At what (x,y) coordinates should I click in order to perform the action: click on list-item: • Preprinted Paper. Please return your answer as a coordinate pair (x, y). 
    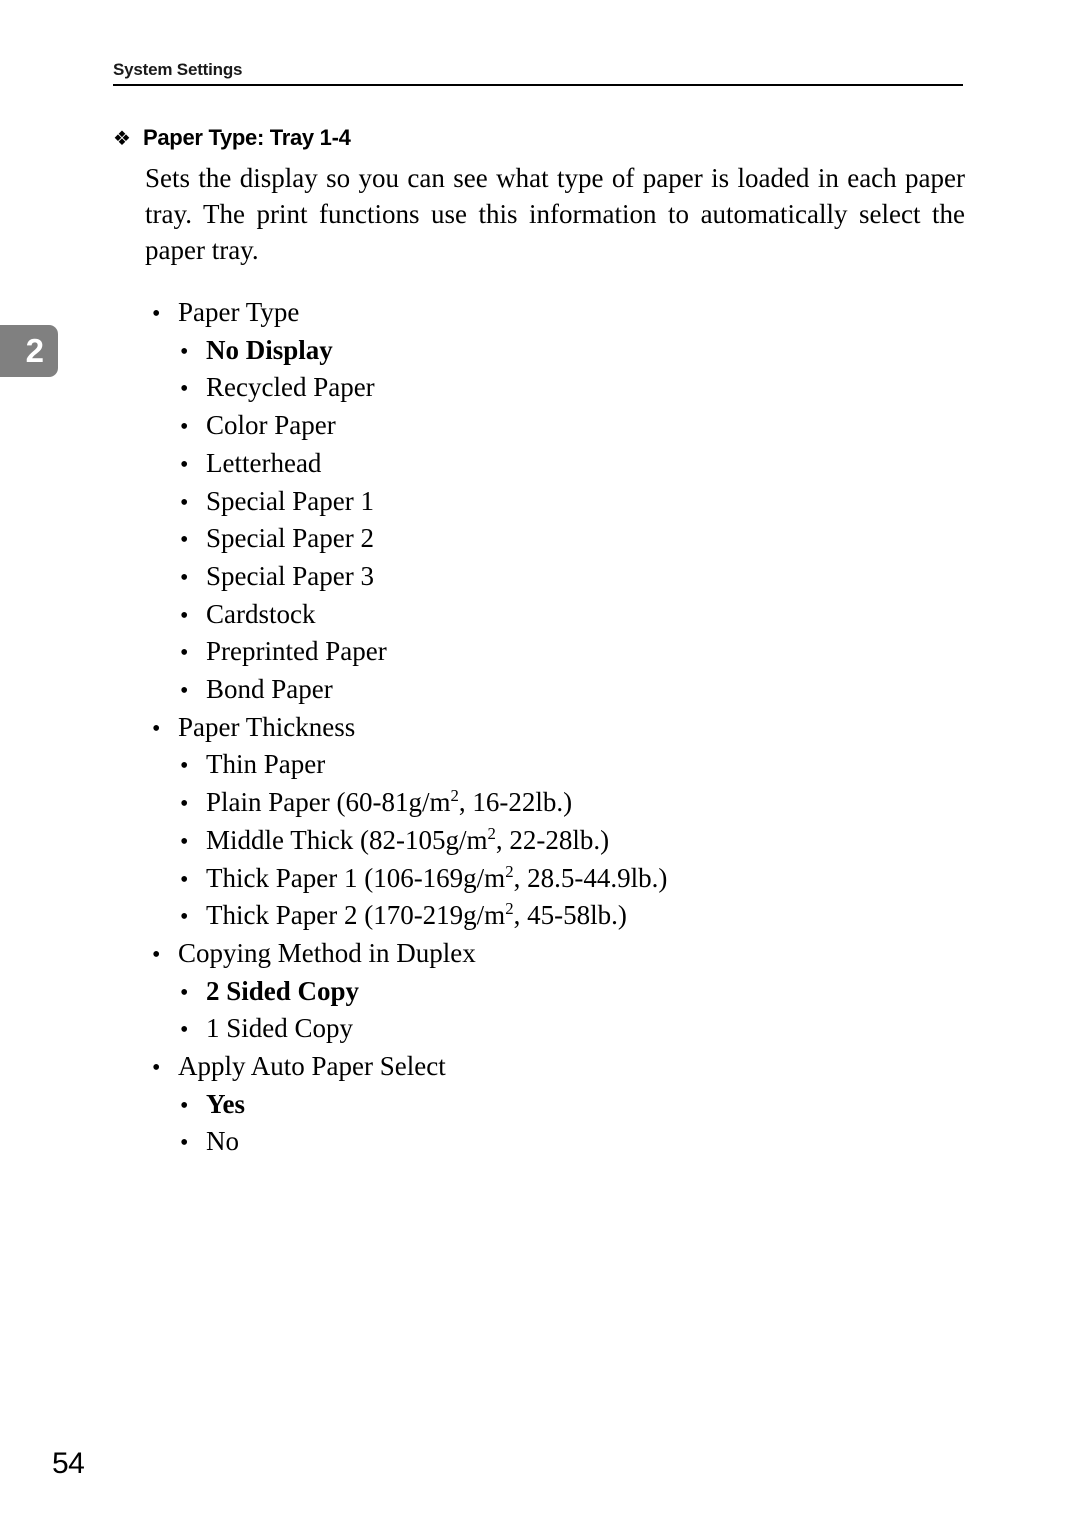
    Looking at the image, I should click on (539, 653).